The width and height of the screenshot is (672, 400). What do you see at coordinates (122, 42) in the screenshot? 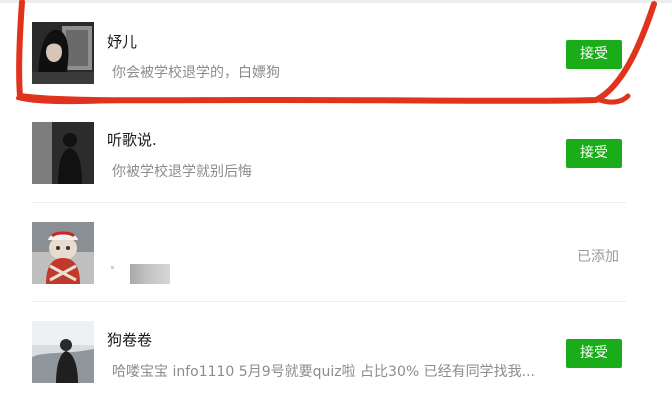
I see `request-name: 妤儿` at bounding box center [122, 42].